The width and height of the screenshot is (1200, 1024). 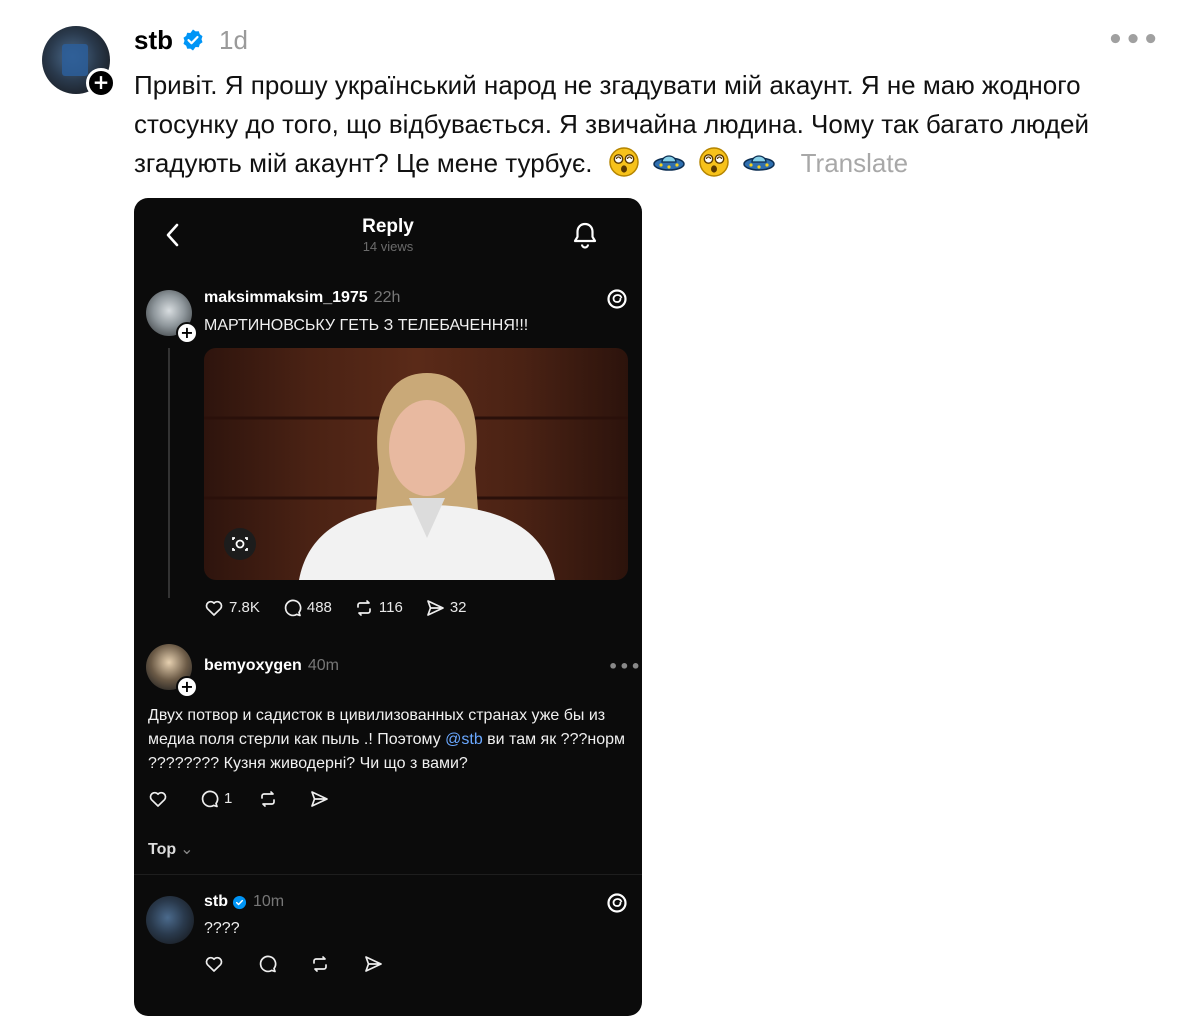 What do you see at coordinates (346, 608) in the screenshot?
I see `original-post-actions: 7.8K 488 116 32` at bounding box center [346, 608].